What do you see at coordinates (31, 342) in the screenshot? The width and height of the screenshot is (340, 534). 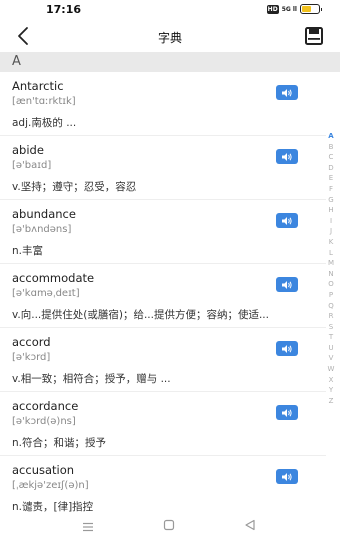 I see `word-text: accord` at bounding box center [31, 342].